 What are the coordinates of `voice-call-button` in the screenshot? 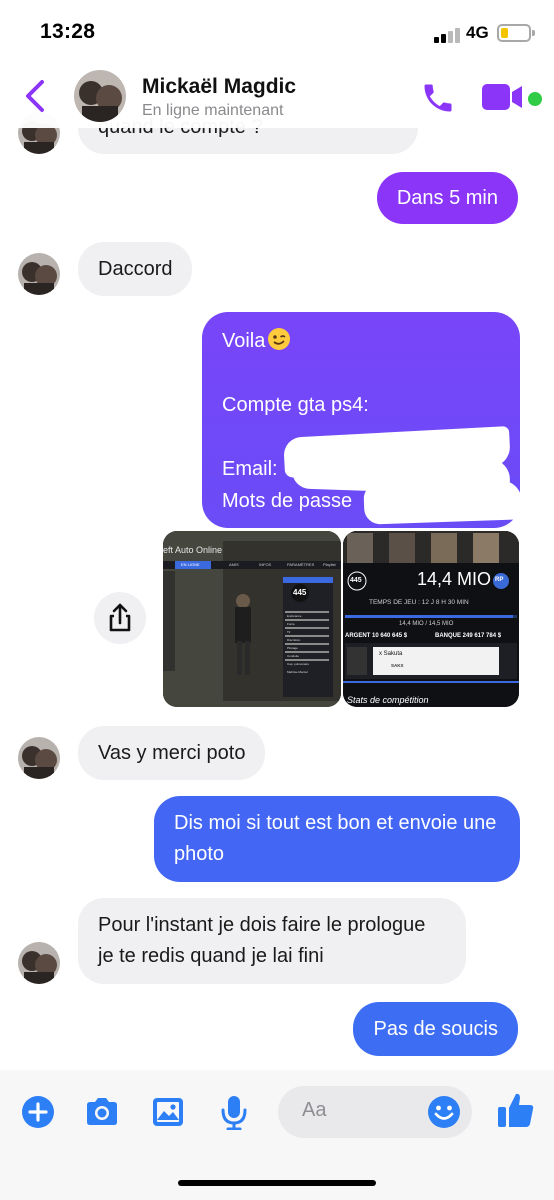 It's located at (438, 98).